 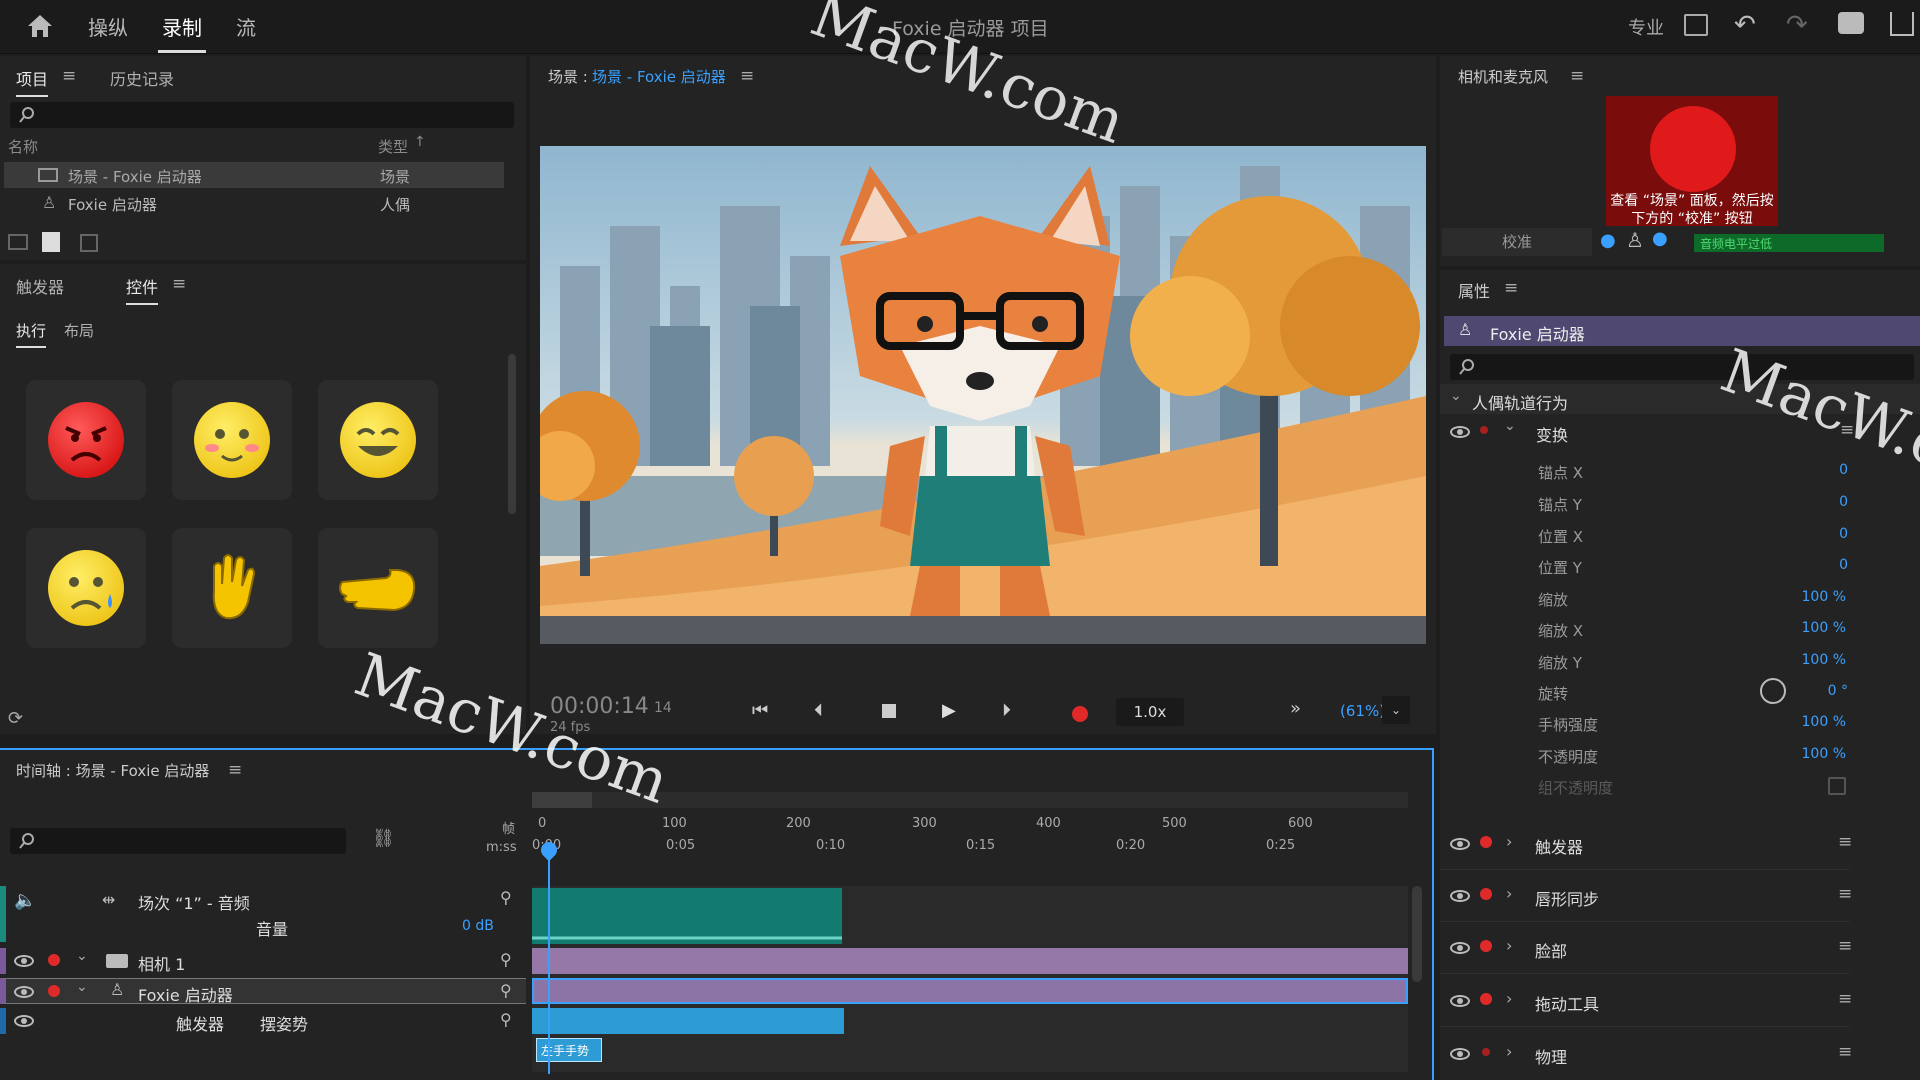 I want to click on prop-opacity-value: 100 %, so click(x=1824, y=754).